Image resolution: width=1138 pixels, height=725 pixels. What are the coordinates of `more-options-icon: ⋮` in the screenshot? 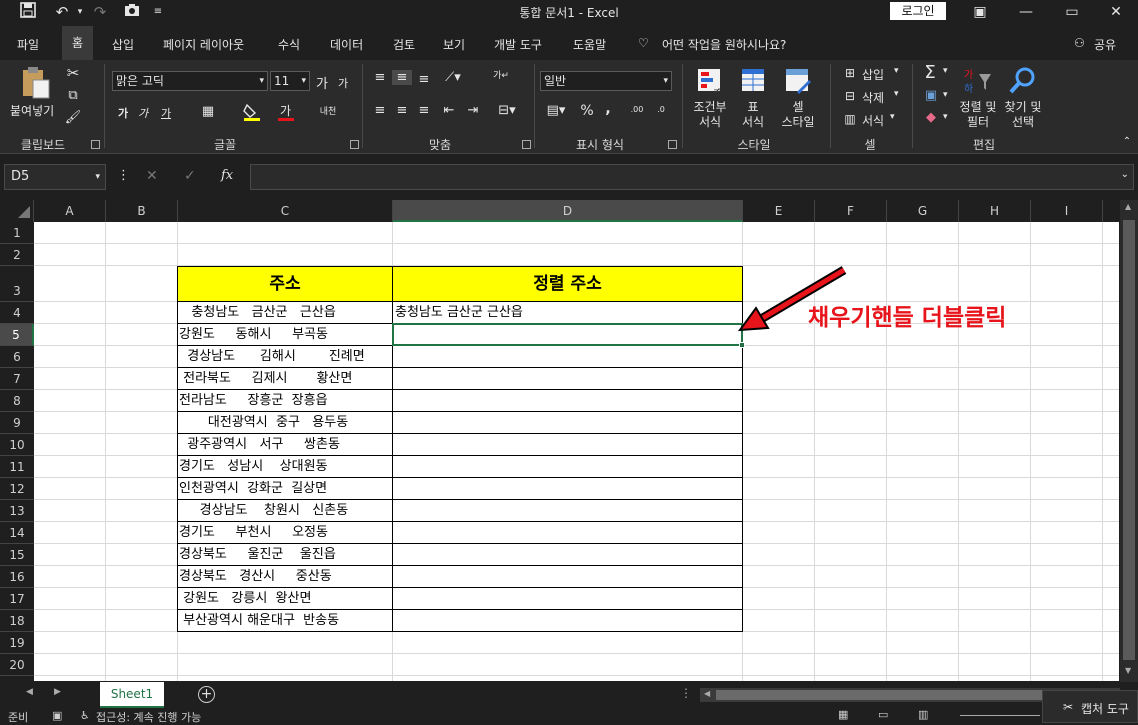 It's located at (123, 175).